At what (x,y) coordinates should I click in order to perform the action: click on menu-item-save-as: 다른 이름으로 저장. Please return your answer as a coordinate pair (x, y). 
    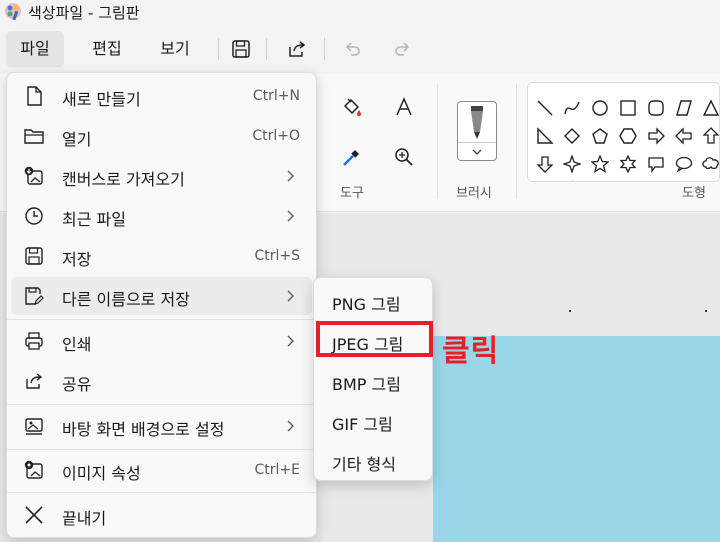
    Looking at the image, I should click on (161, 296).